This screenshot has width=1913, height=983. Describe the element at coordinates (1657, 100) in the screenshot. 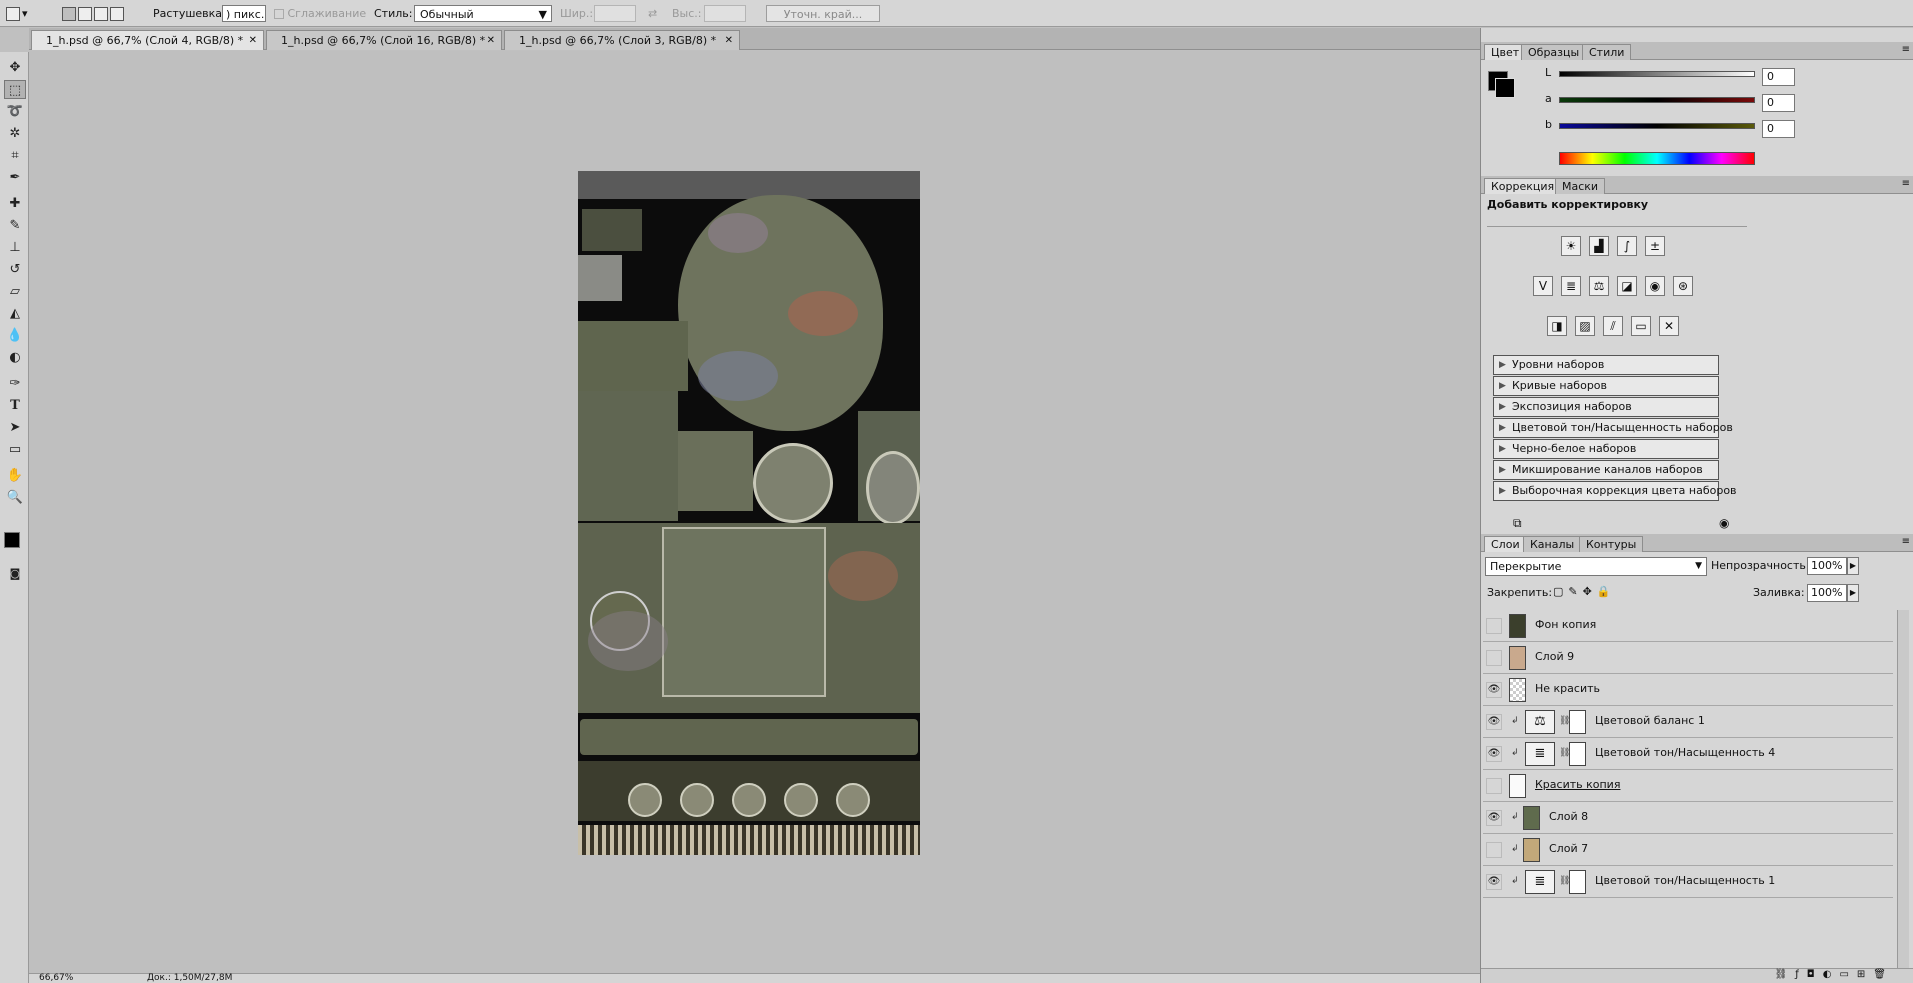

I see `a-slider` at that location.